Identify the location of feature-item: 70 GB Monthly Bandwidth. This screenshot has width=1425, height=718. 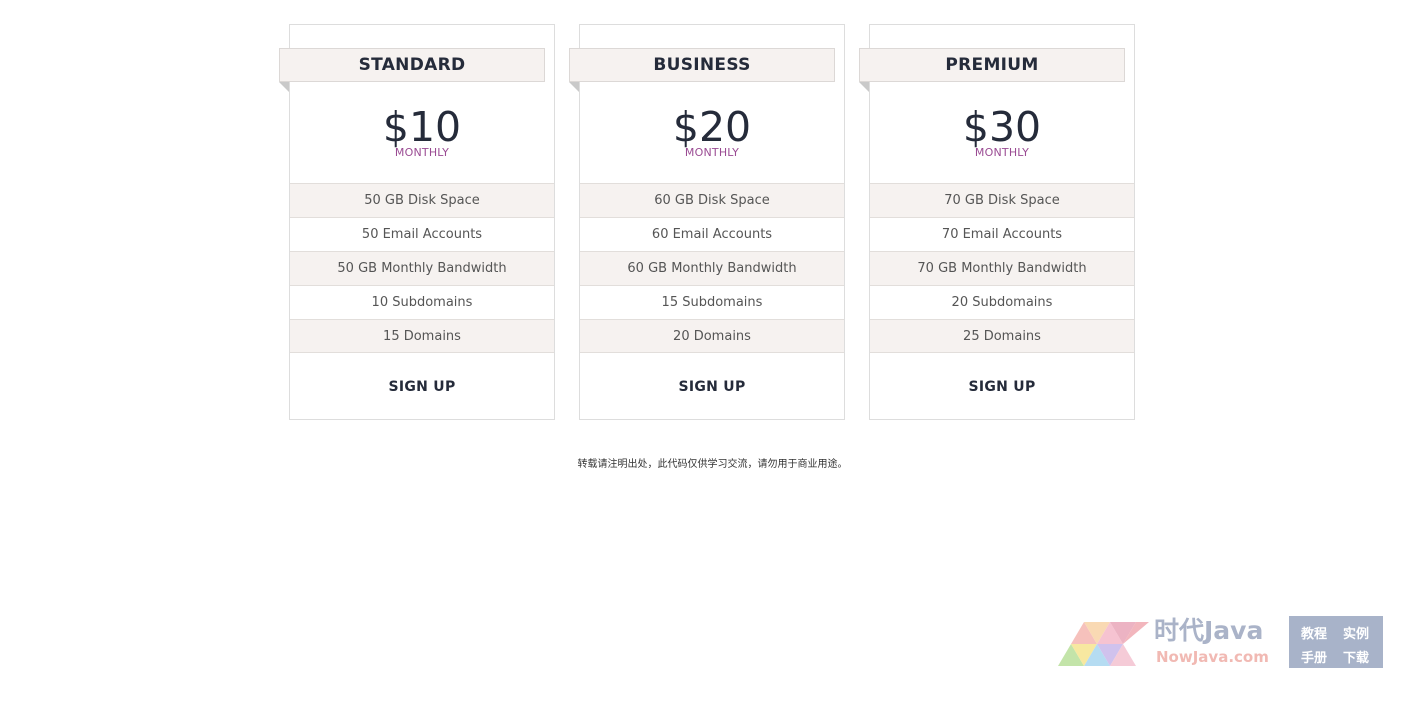
(1002, 268).